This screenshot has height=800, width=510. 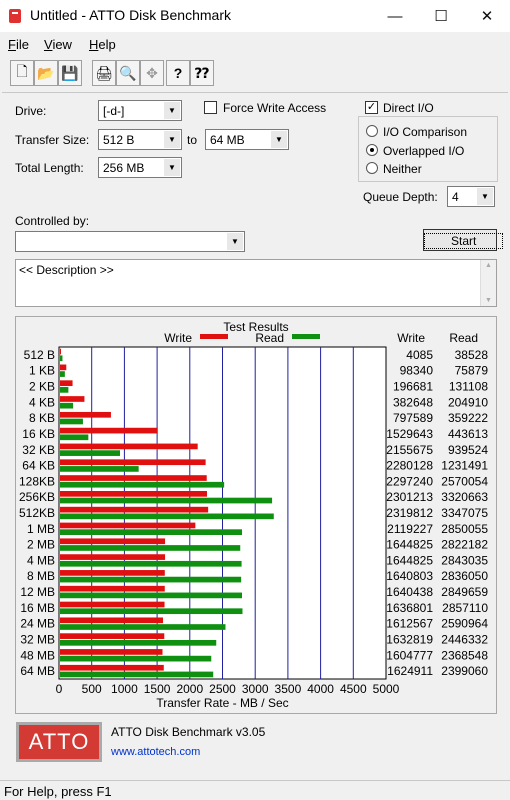 I want to click on read-value: 2849659, so click(x=464, y=592).